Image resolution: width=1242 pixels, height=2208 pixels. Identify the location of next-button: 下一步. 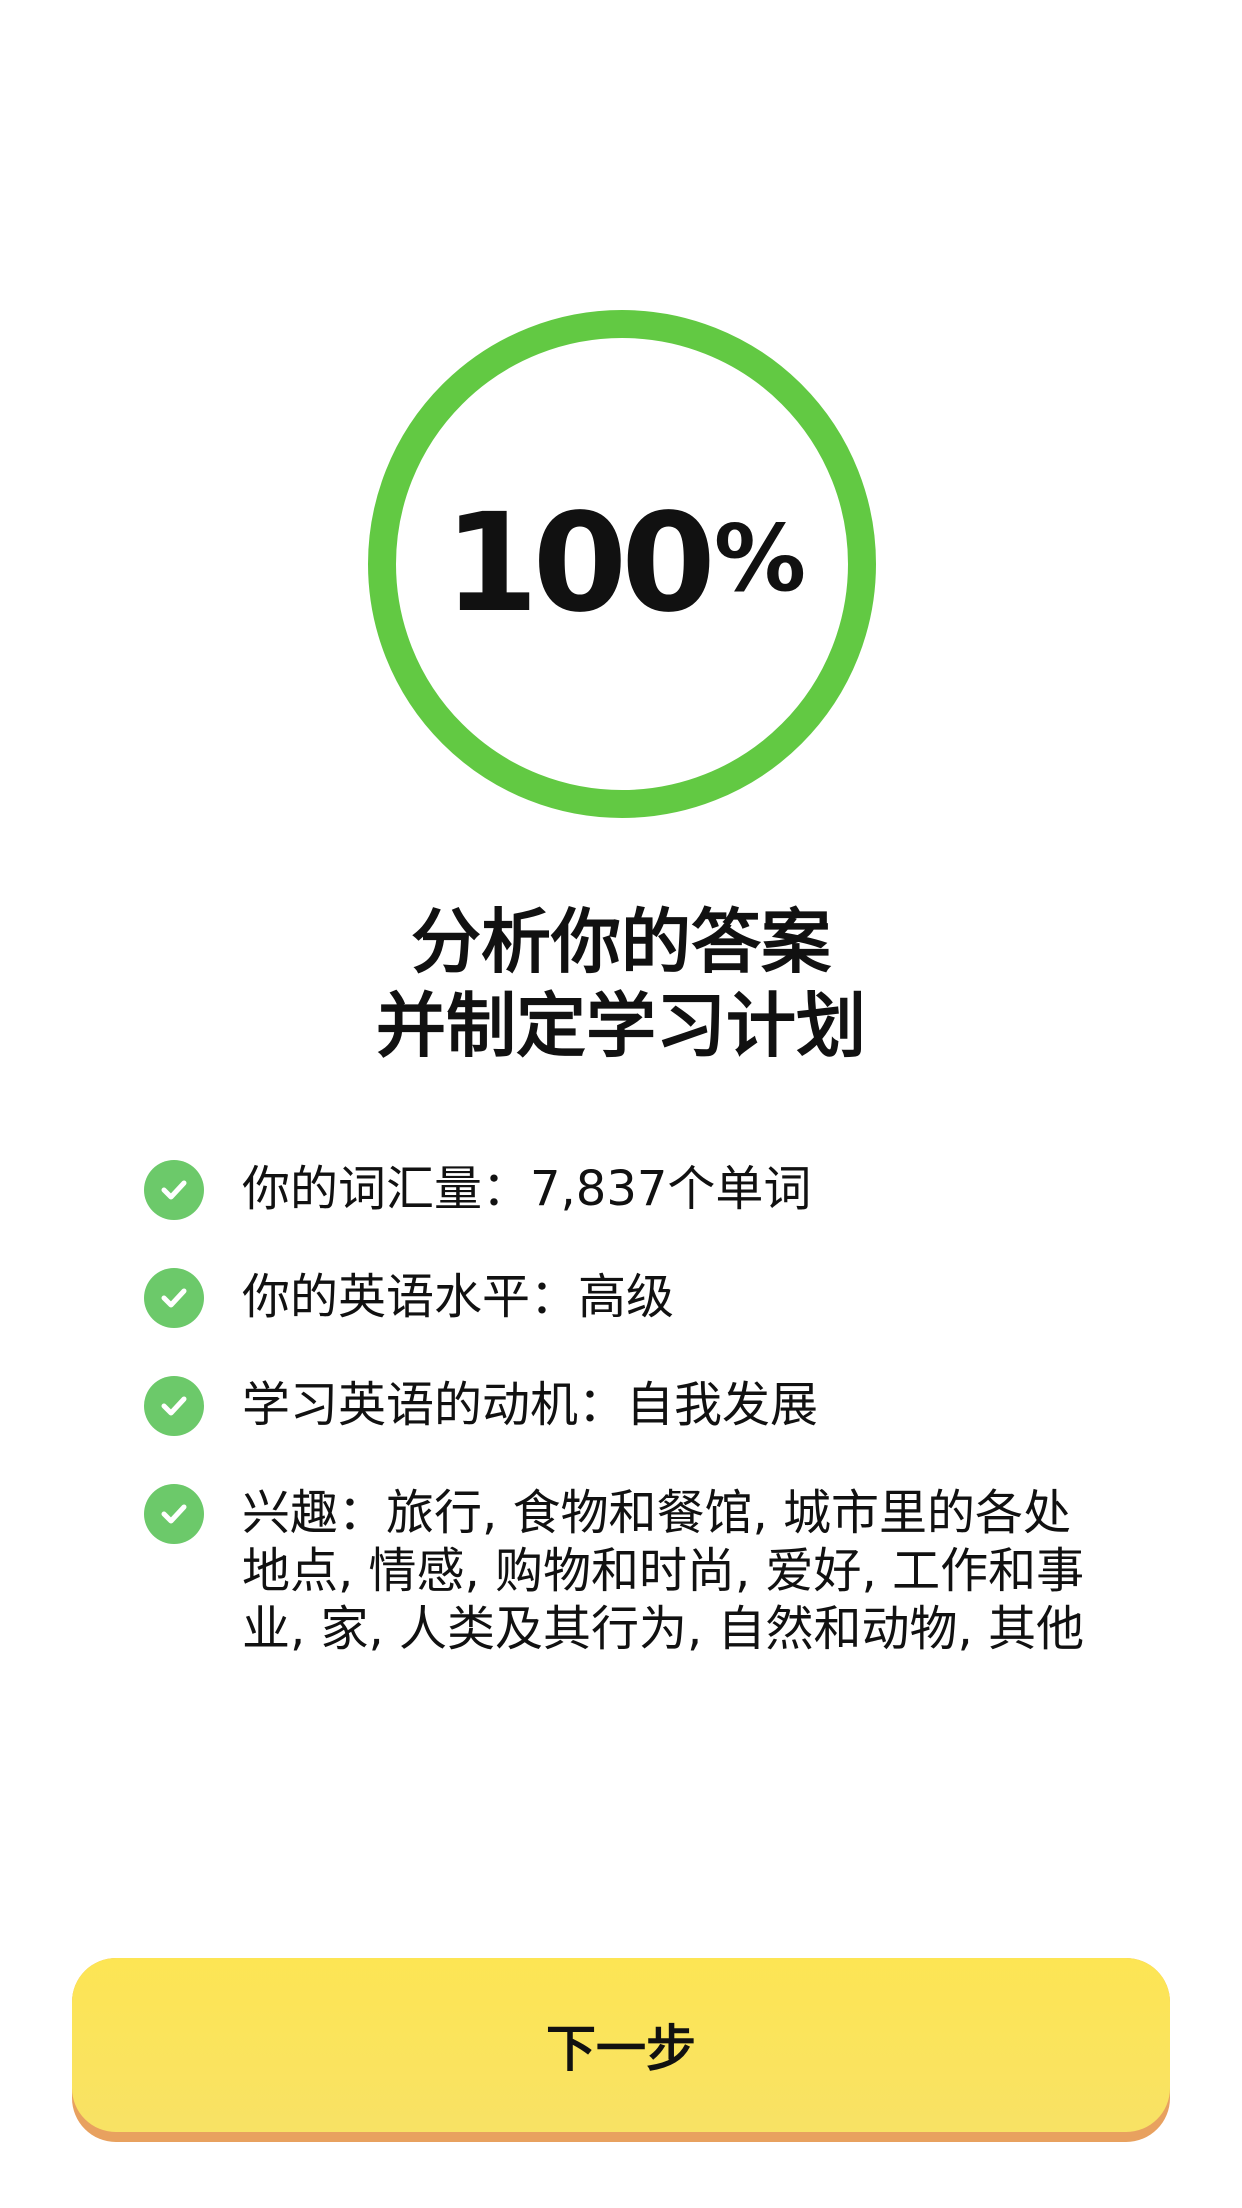
(621, 2050).